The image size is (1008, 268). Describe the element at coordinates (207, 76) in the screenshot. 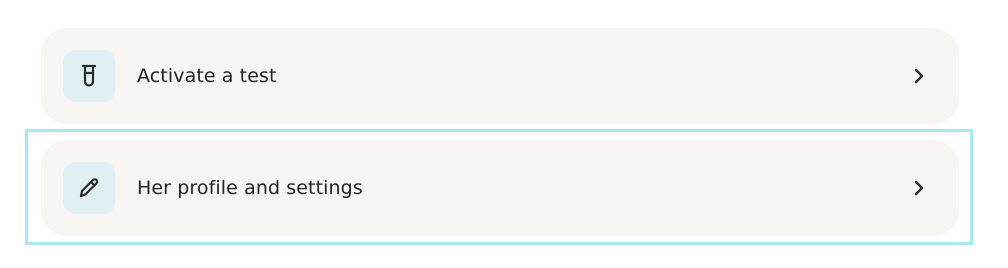

I see `activate-test-label: Activate a test` at that location.